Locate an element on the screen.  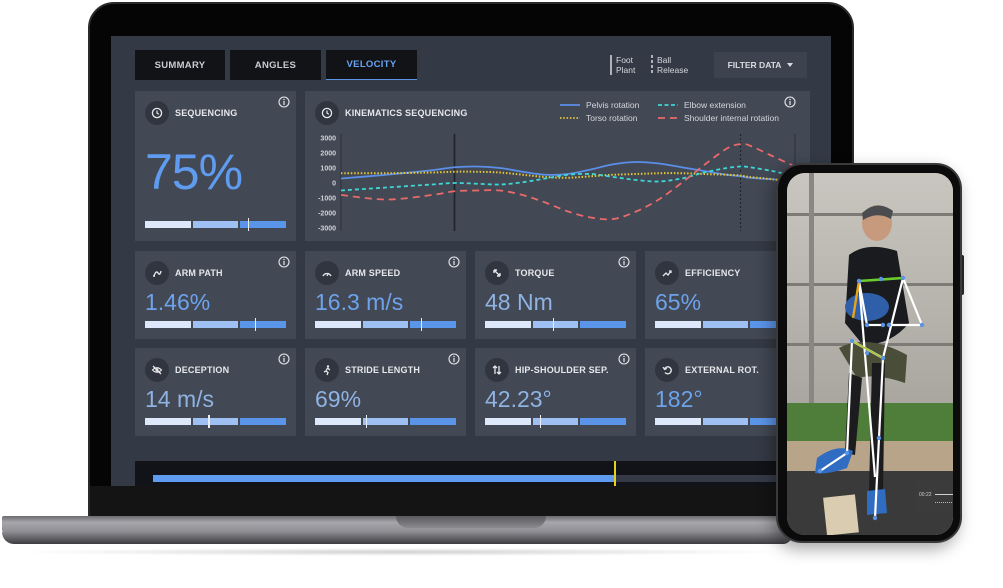
sequencing-meter is located at coordinates (216, 224).